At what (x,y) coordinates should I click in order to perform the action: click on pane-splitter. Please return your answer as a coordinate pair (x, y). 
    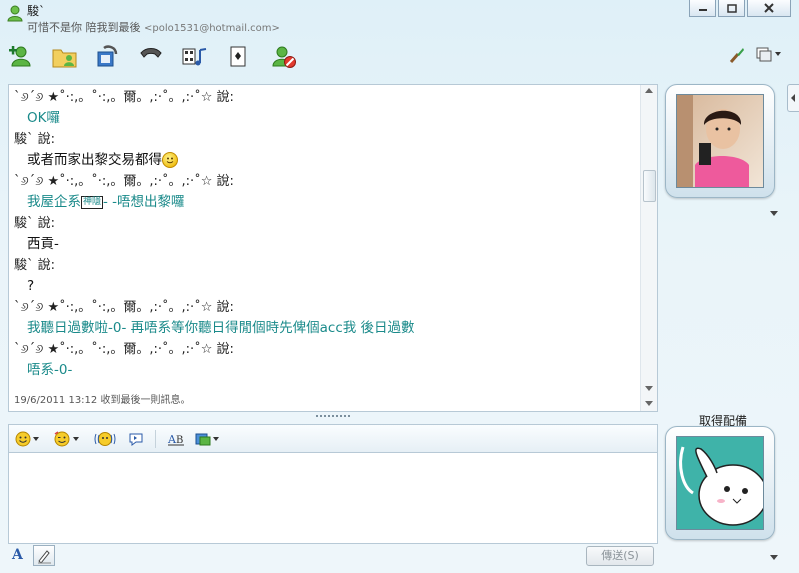
    Looking at the image, I should click on (333, 417).